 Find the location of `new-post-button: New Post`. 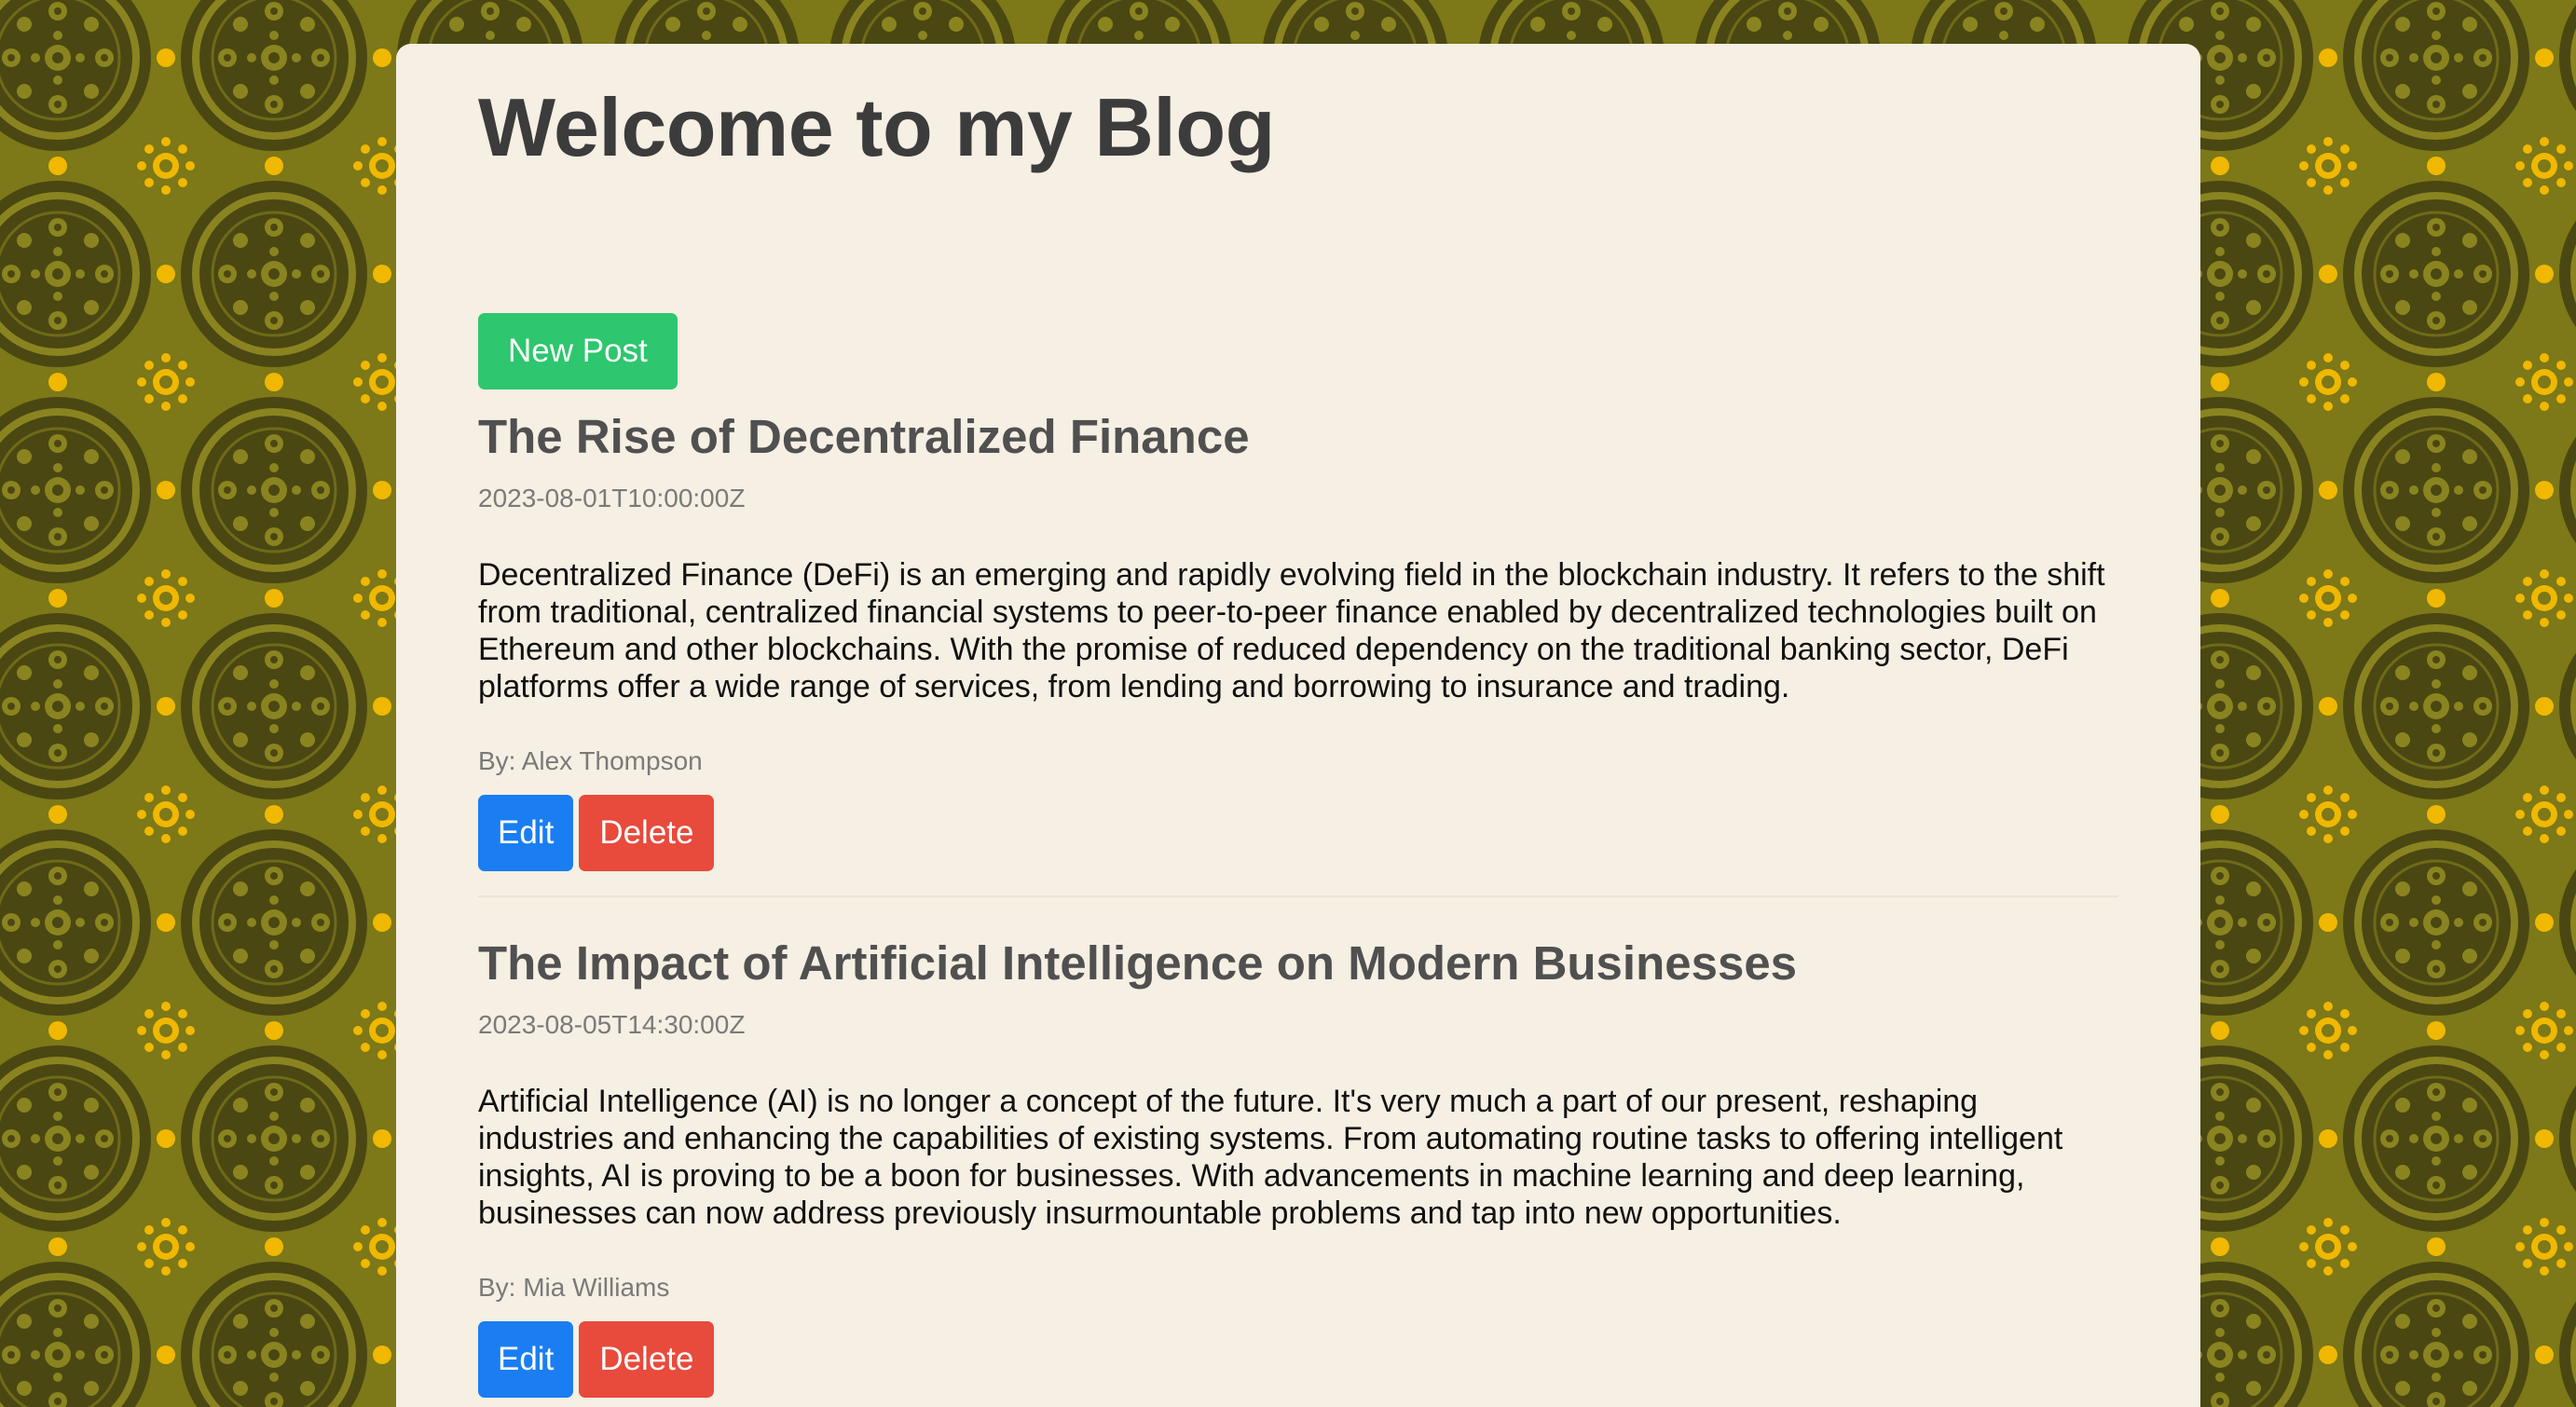

new-post-button: New Post is located at coordinates (578, 350).